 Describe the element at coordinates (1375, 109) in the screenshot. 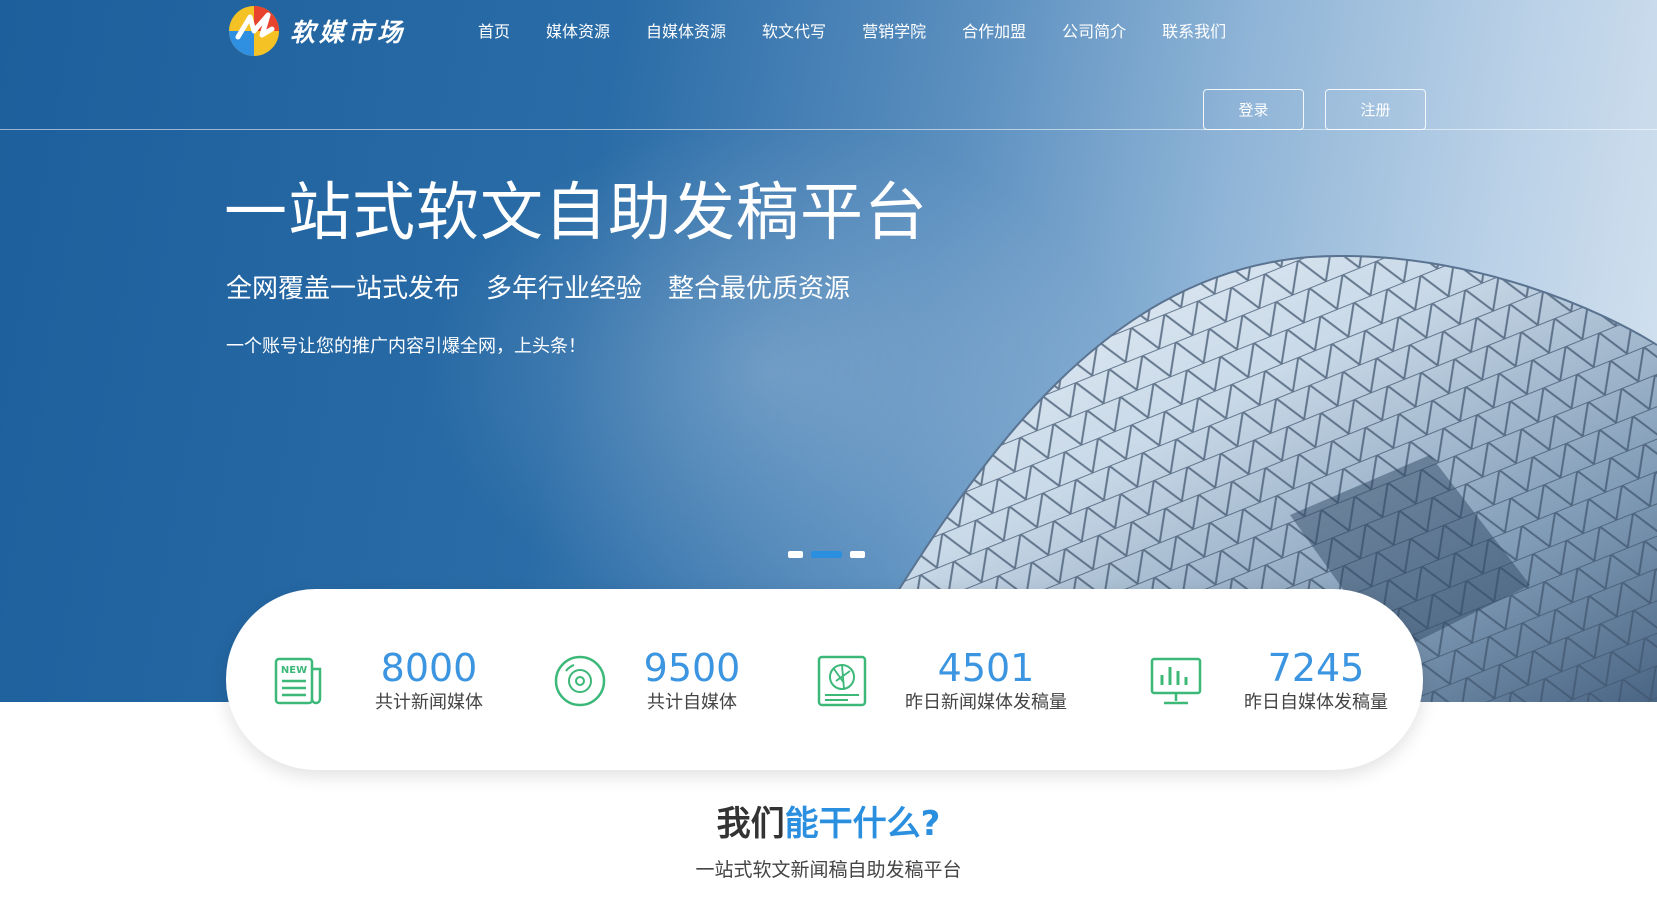

I see `register-button: 注册` at that location.